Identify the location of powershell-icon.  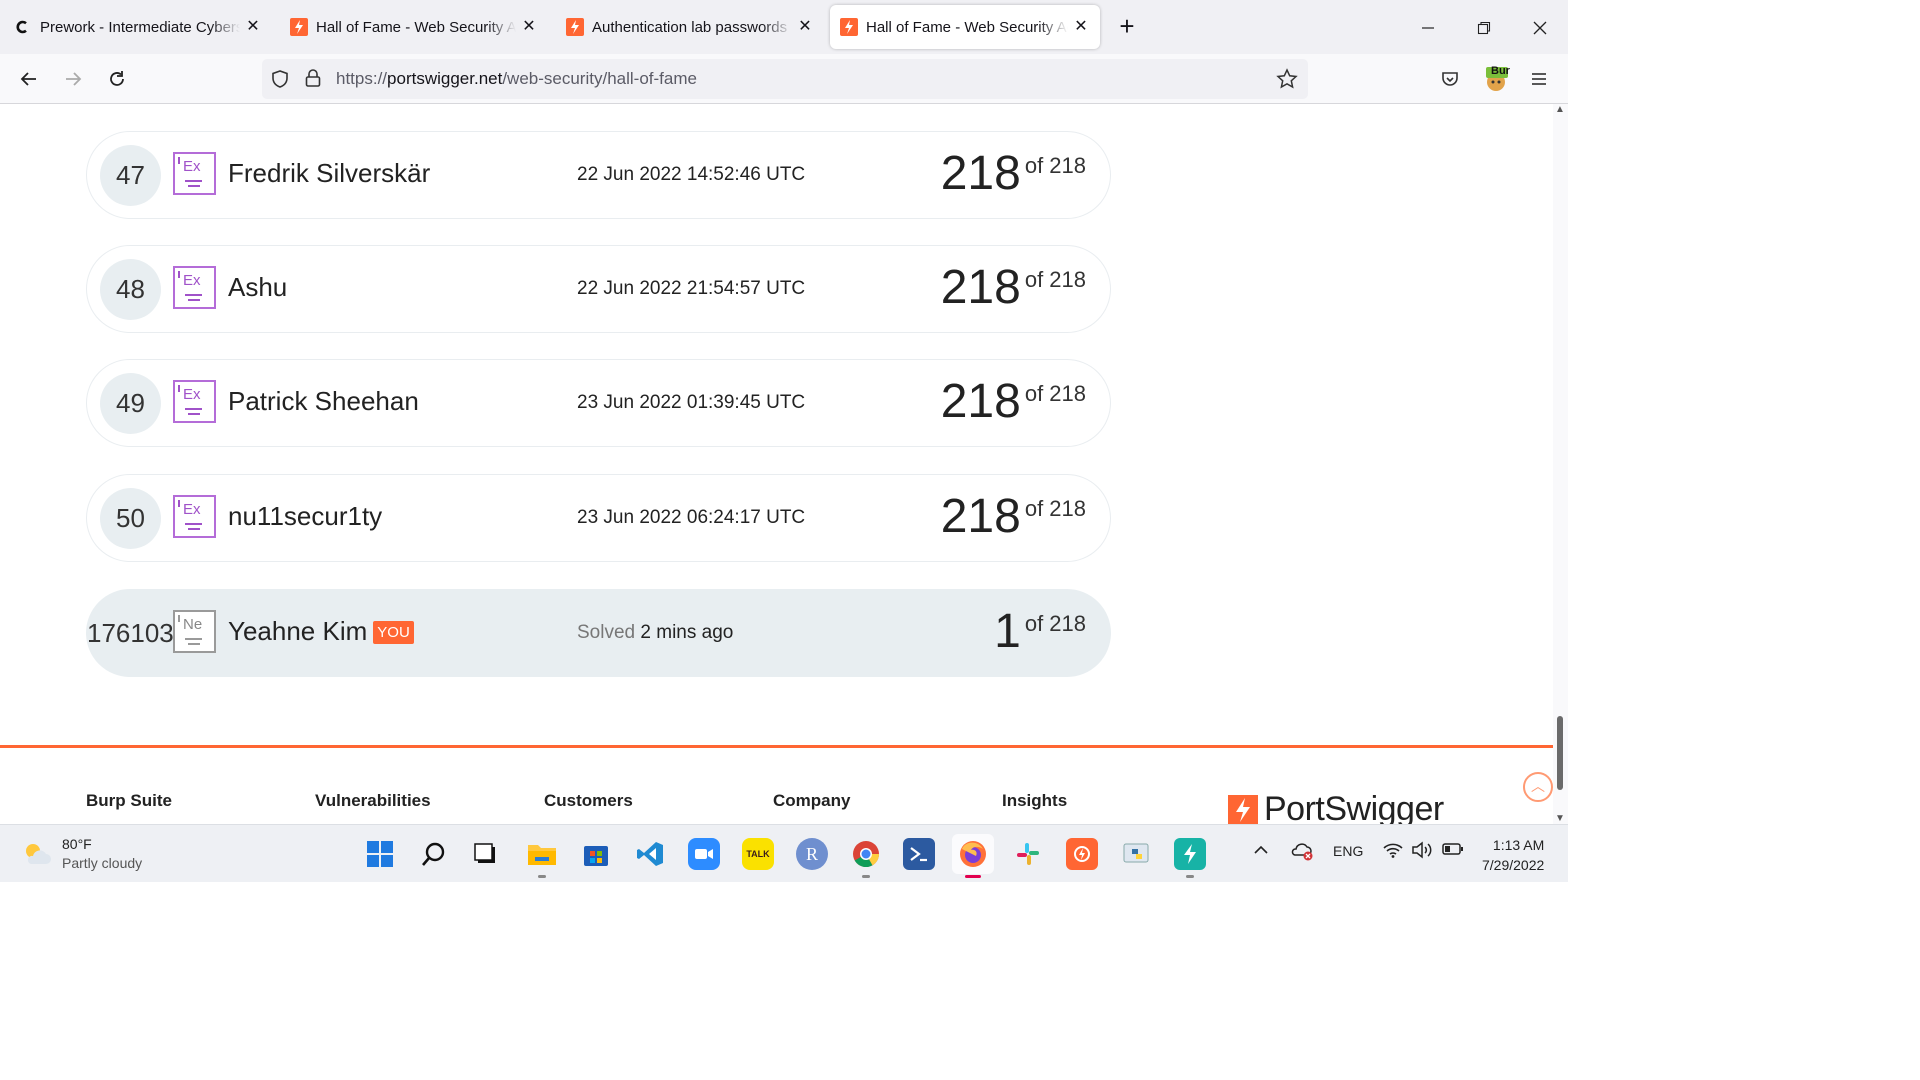
(919, 854).